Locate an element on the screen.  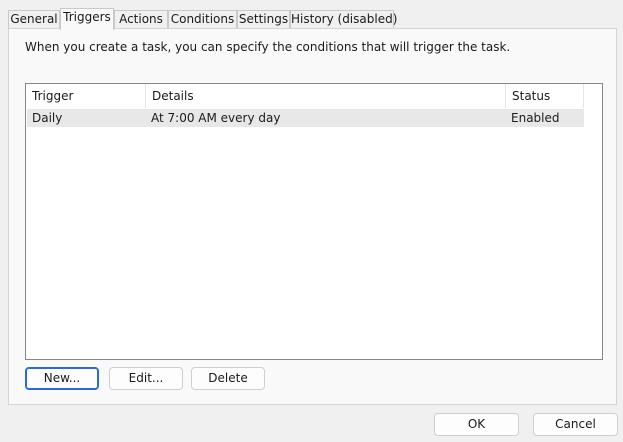
tab-conditions: Conditions is located at coordinates (202, 19).